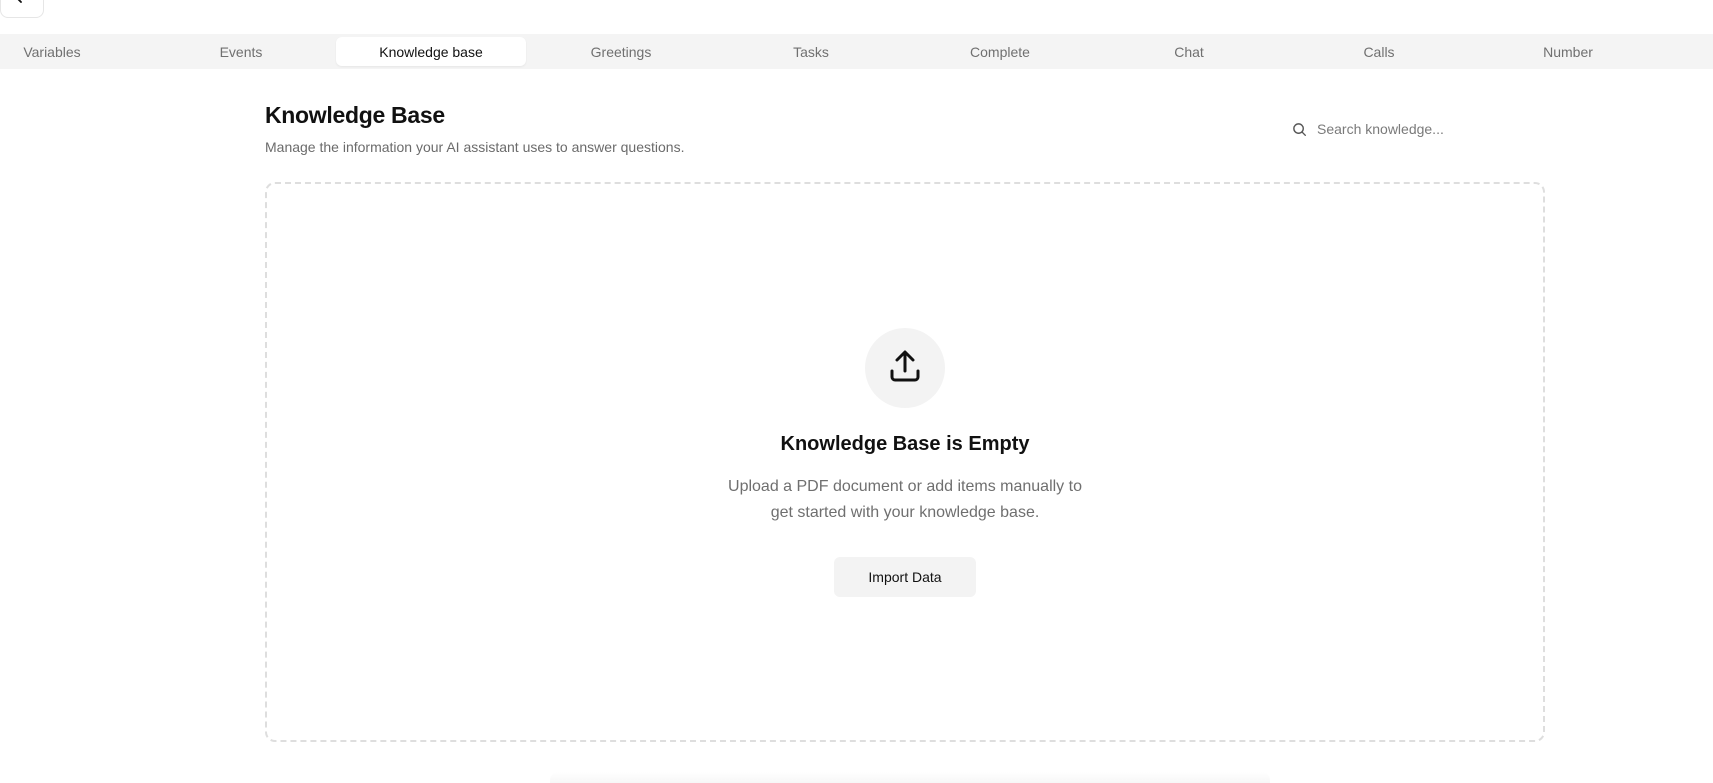  Describe the element at coordinates (905, 512) in the screenshot. I see `empty-state-description-line-2: get started with your knowledge base.` at that location.